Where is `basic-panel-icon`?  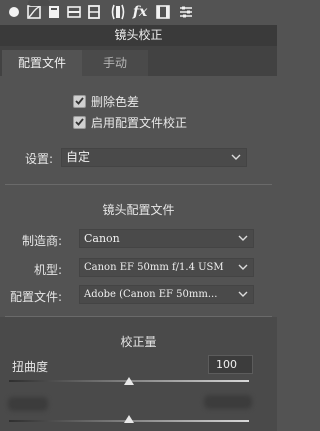 basic-panel-icon is located at coordinates (14, 12).